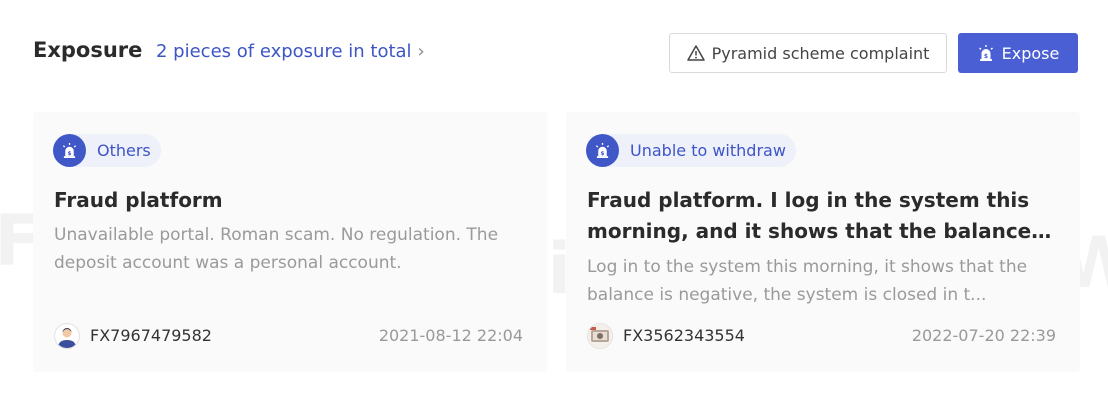 Image resolution: width=1108 pixels, height=417 pixels. I want to click on category-tag: $ Unable to withdraw, so click(691, 150).